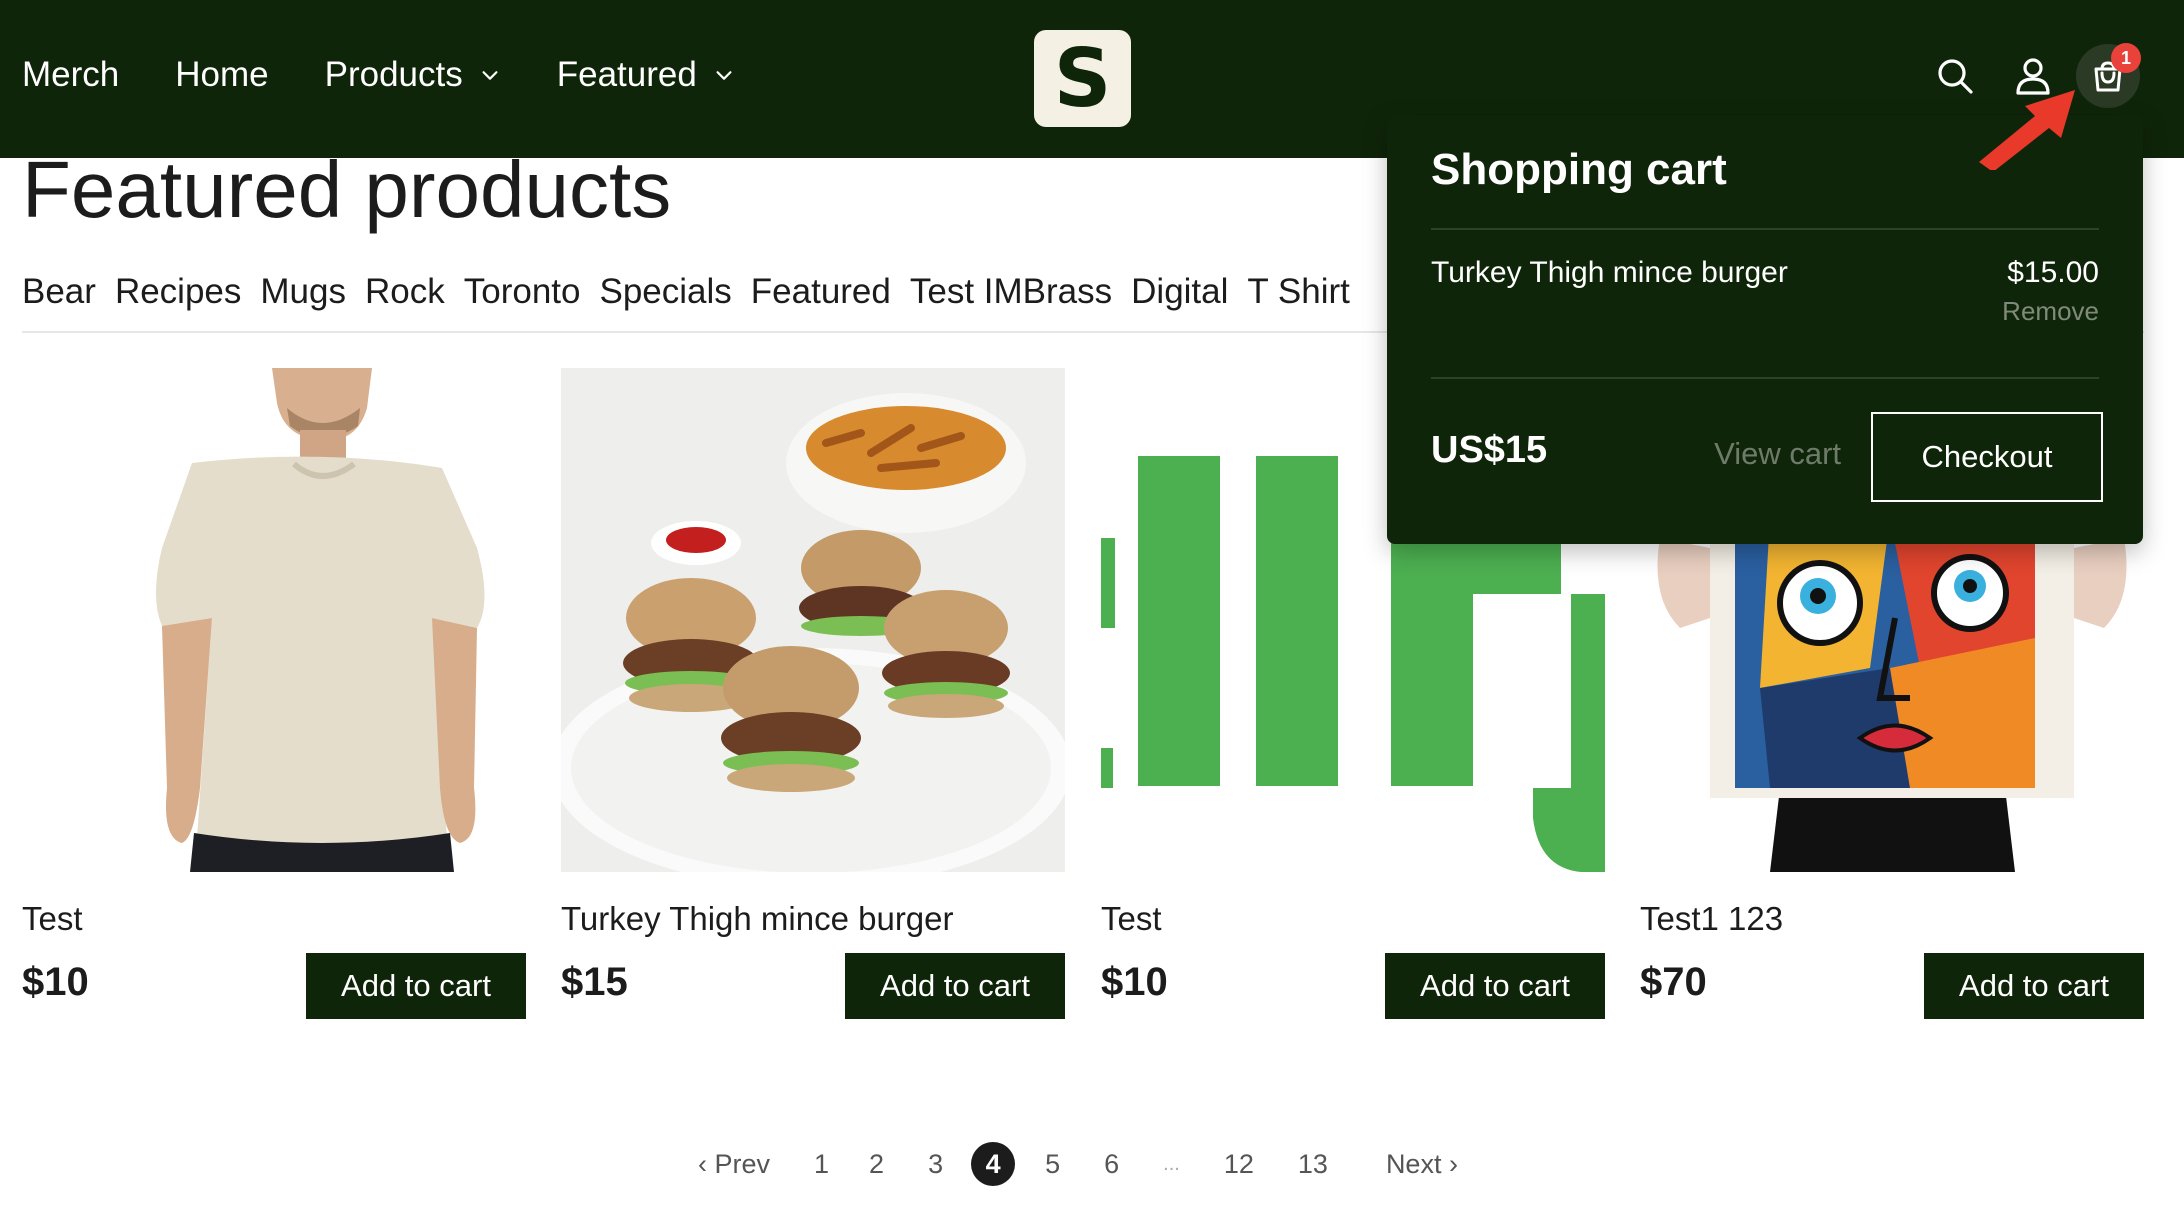  I want to click on nav-home-label: Home, so click(222, 74).